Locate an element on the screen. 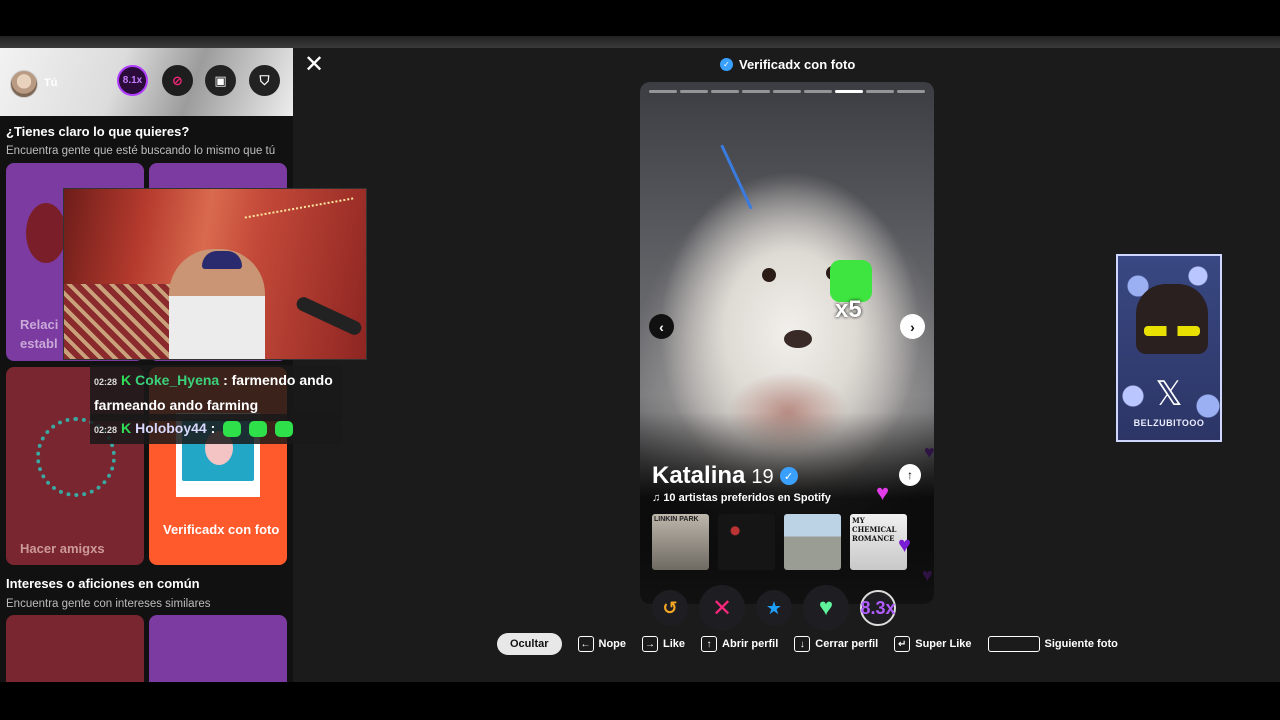 This screenshot has height=720, width=1280. explore-button: ⊘ is located at coordinates (177, 80).